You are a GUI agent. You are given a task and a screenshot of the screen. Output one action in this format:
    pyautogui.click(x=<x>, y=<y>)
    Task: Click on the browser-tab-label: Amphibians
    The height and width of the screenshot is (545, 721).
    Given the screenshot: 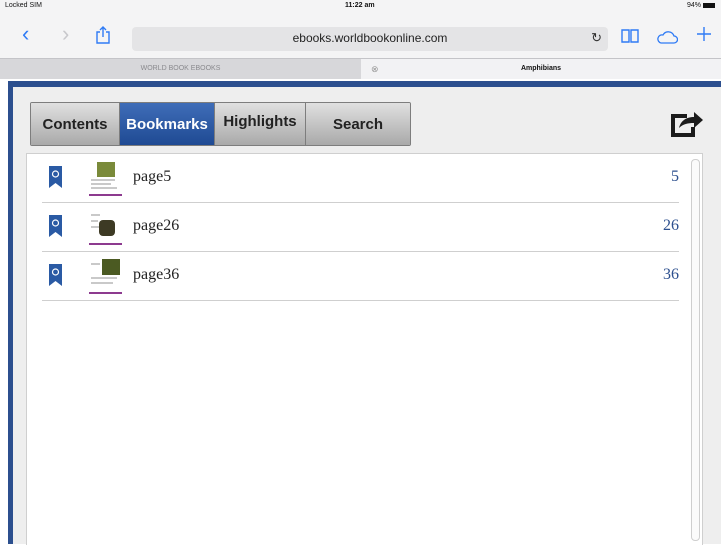 What is the action you would take?
    pyautogui.click(x=541, y=68)
    